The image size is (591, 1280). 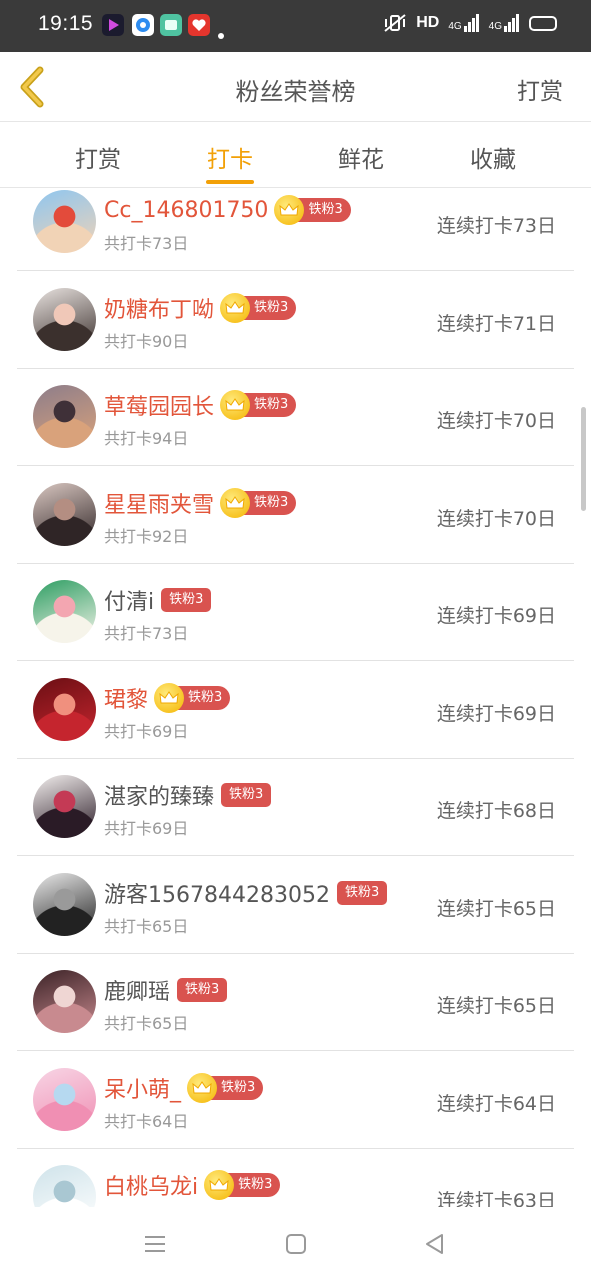 I want to click on back-triangle-icon, so click(x=434, y=1244).